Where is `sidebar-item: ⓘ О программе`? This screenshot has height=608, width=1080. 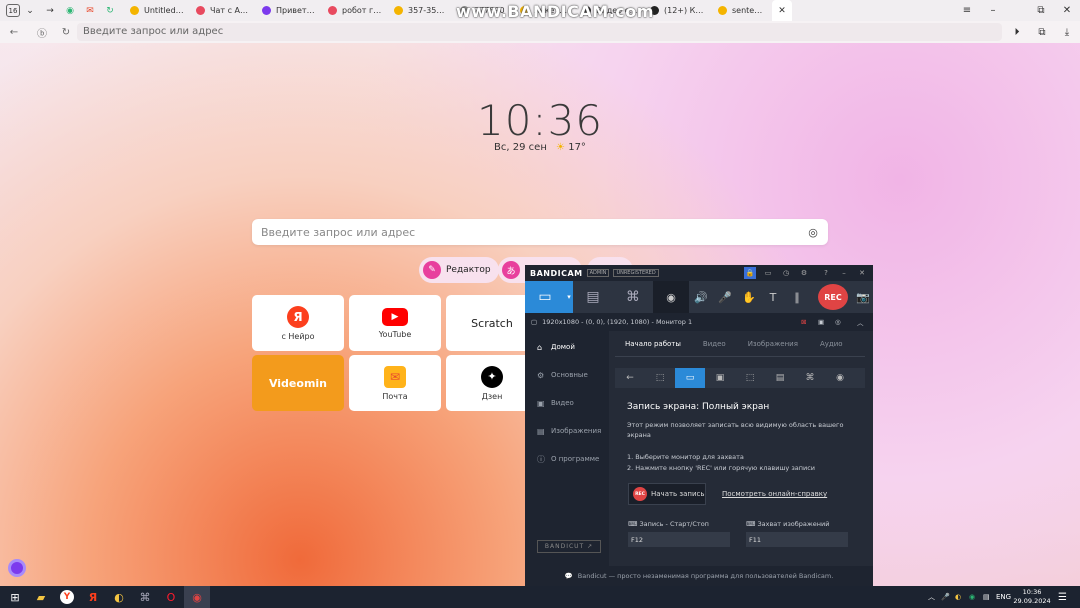 sidebar-item: ⓘ О программе is located at coordinates (567, 459).